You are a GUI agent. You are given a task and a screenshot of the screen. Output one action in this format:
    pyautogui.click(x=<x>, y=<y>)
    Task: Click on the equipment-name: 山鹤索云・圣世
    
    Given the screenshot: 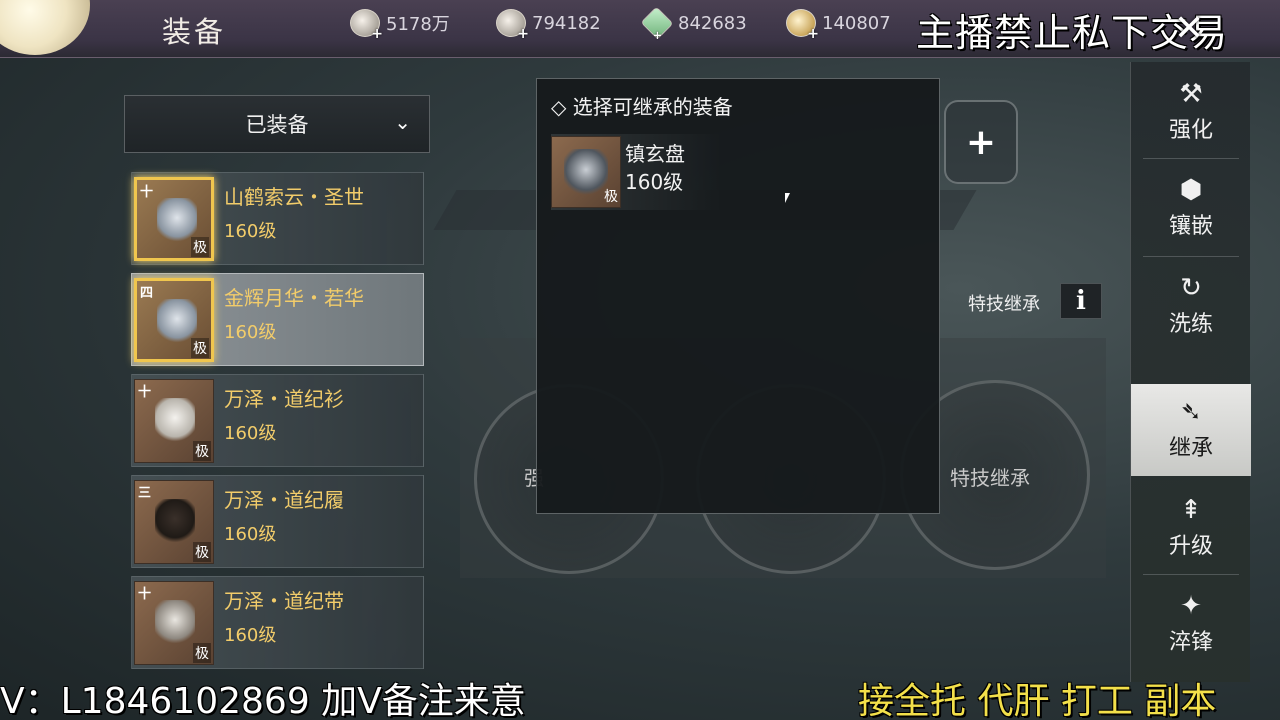 What is the action you would take?
    pyautogui.click(x=294, y=197)
    